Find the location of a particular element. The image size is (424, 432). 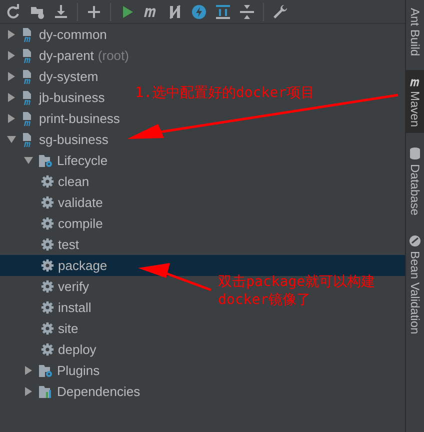

tree-label: site is located at coordinates (68, 329).